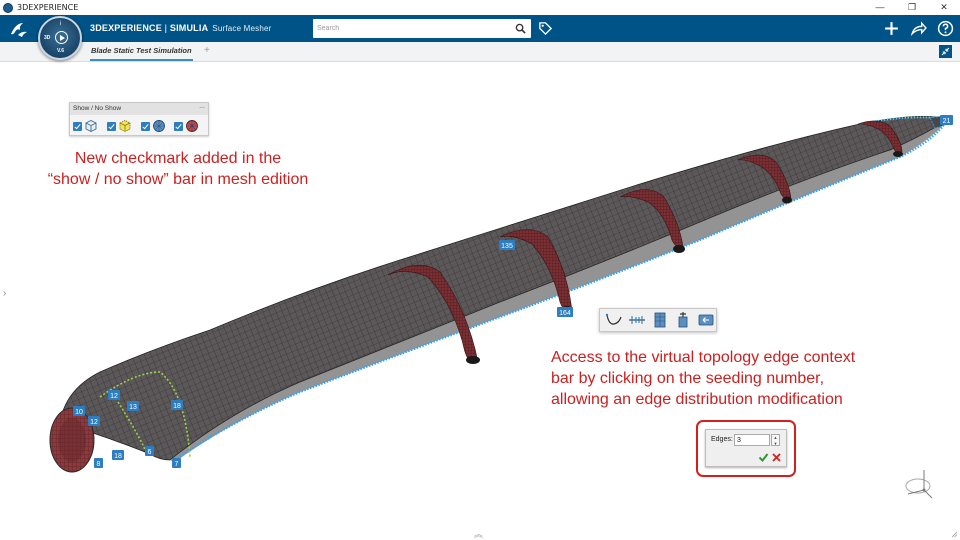  Describe the element at coordinates (177, 464) in the screenshot. I see `seed-label-root-h: 7` at that location.